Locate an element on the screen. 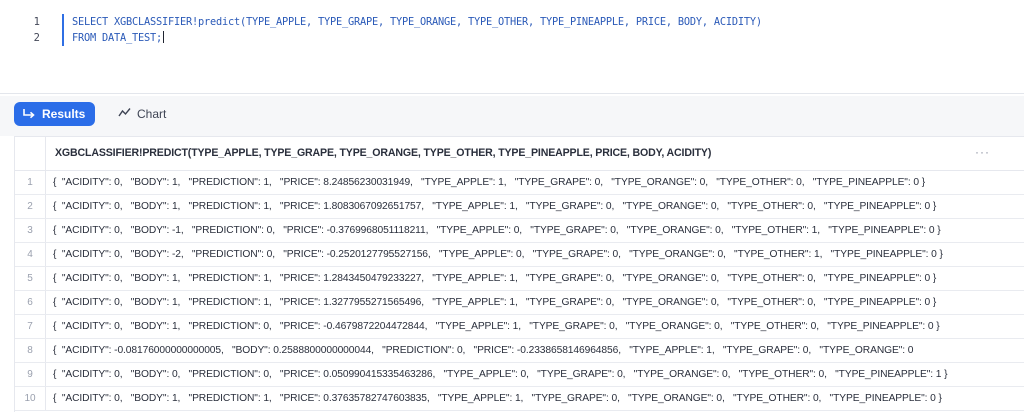 Image resolution: width=1024 pixels, height=412 pixels. result-tabs: Results Chart is located at coordinates (512, 116).